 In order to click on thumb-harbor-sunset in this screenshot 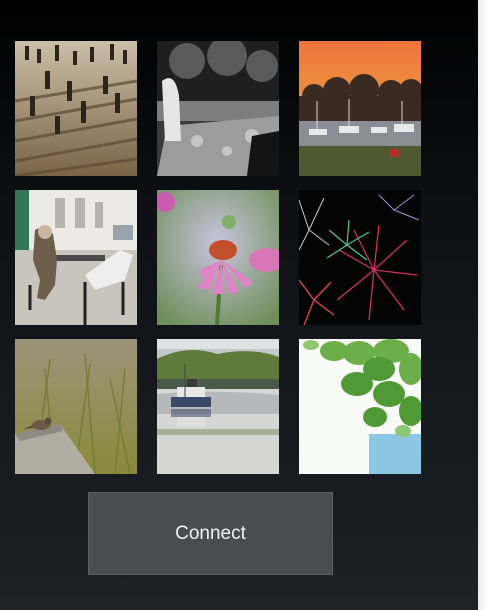, I will do `click(360, 108)`.